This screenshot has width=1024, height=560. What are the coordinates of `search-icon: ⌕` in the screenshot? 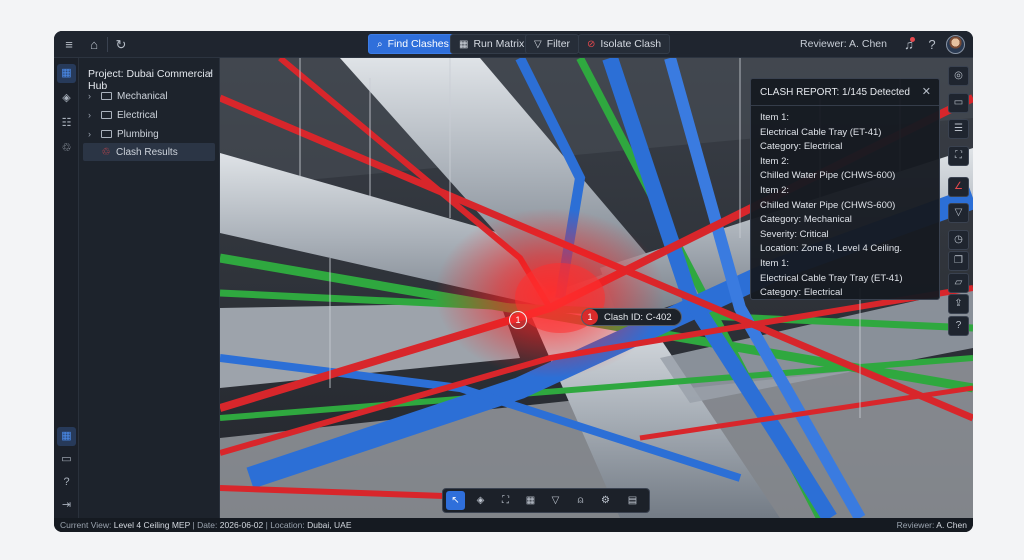 It's located at (380, 44).